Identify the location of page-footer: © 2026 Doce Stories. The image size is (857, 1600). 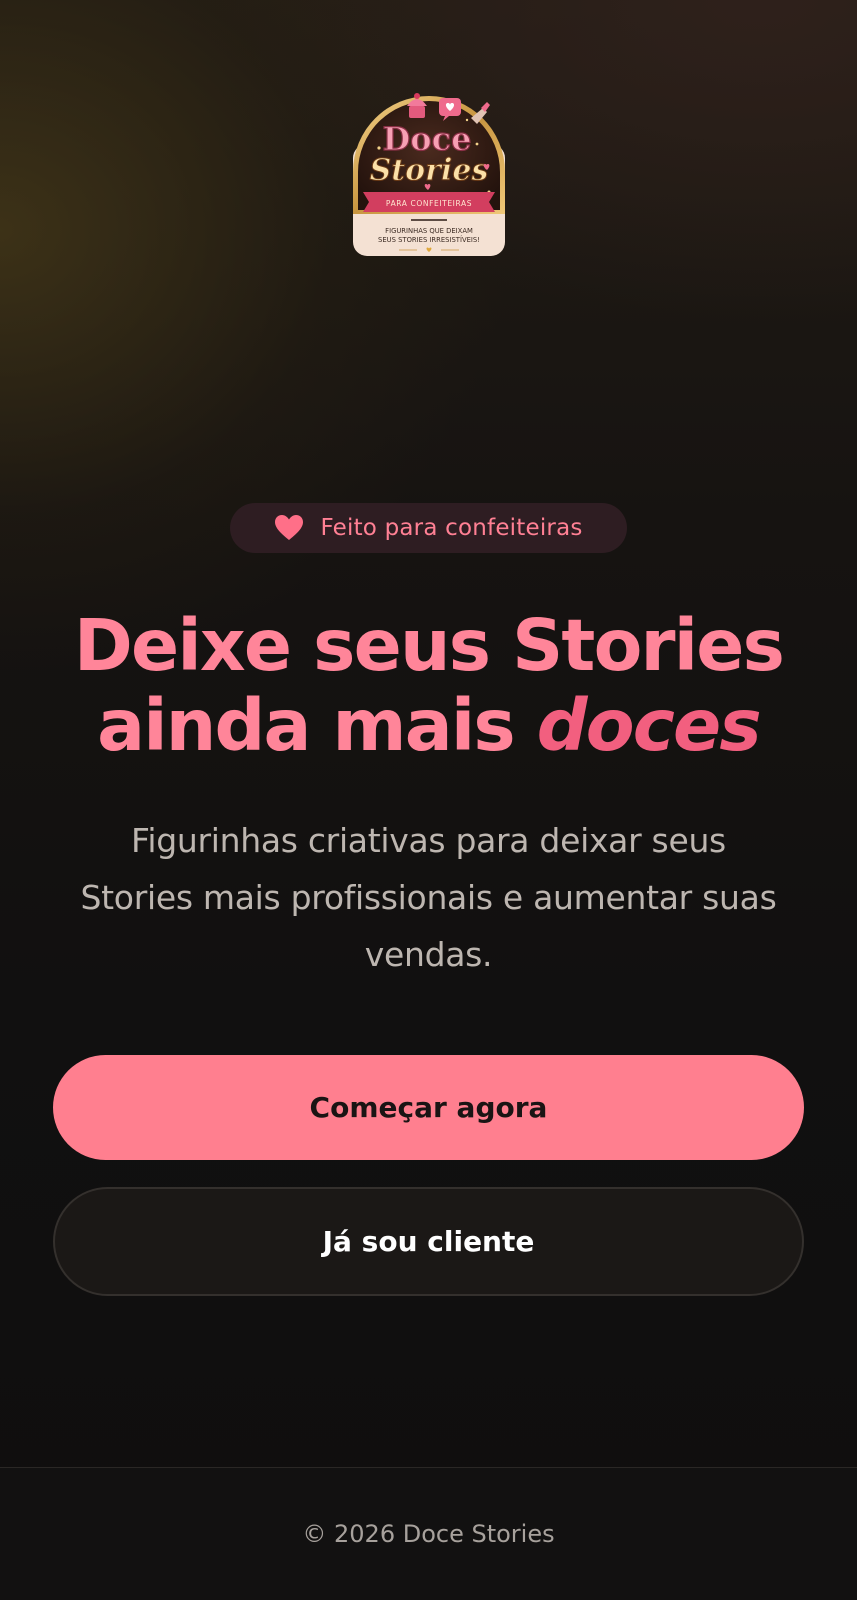
(428, 1533).